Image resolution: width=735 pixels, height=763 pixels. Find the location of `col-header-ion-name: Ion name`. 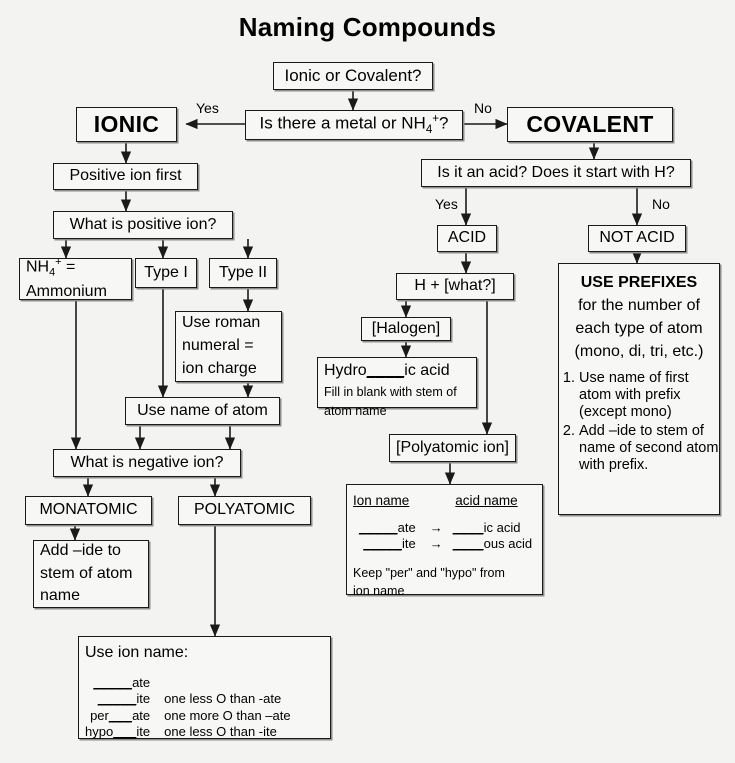

col-header-ion-name: Ion name is located at coordinates (381, 500).